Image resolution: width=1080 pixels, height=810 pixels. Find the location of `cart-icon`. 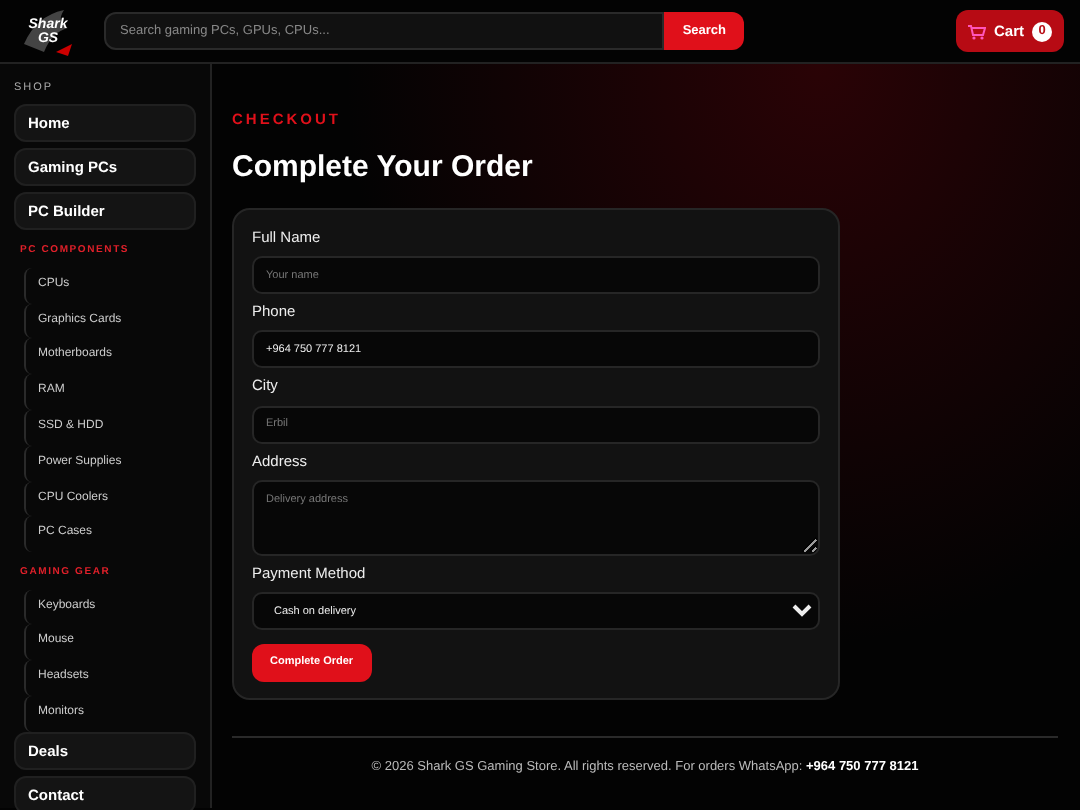

cart-icon is located at coordinates (976, 31).